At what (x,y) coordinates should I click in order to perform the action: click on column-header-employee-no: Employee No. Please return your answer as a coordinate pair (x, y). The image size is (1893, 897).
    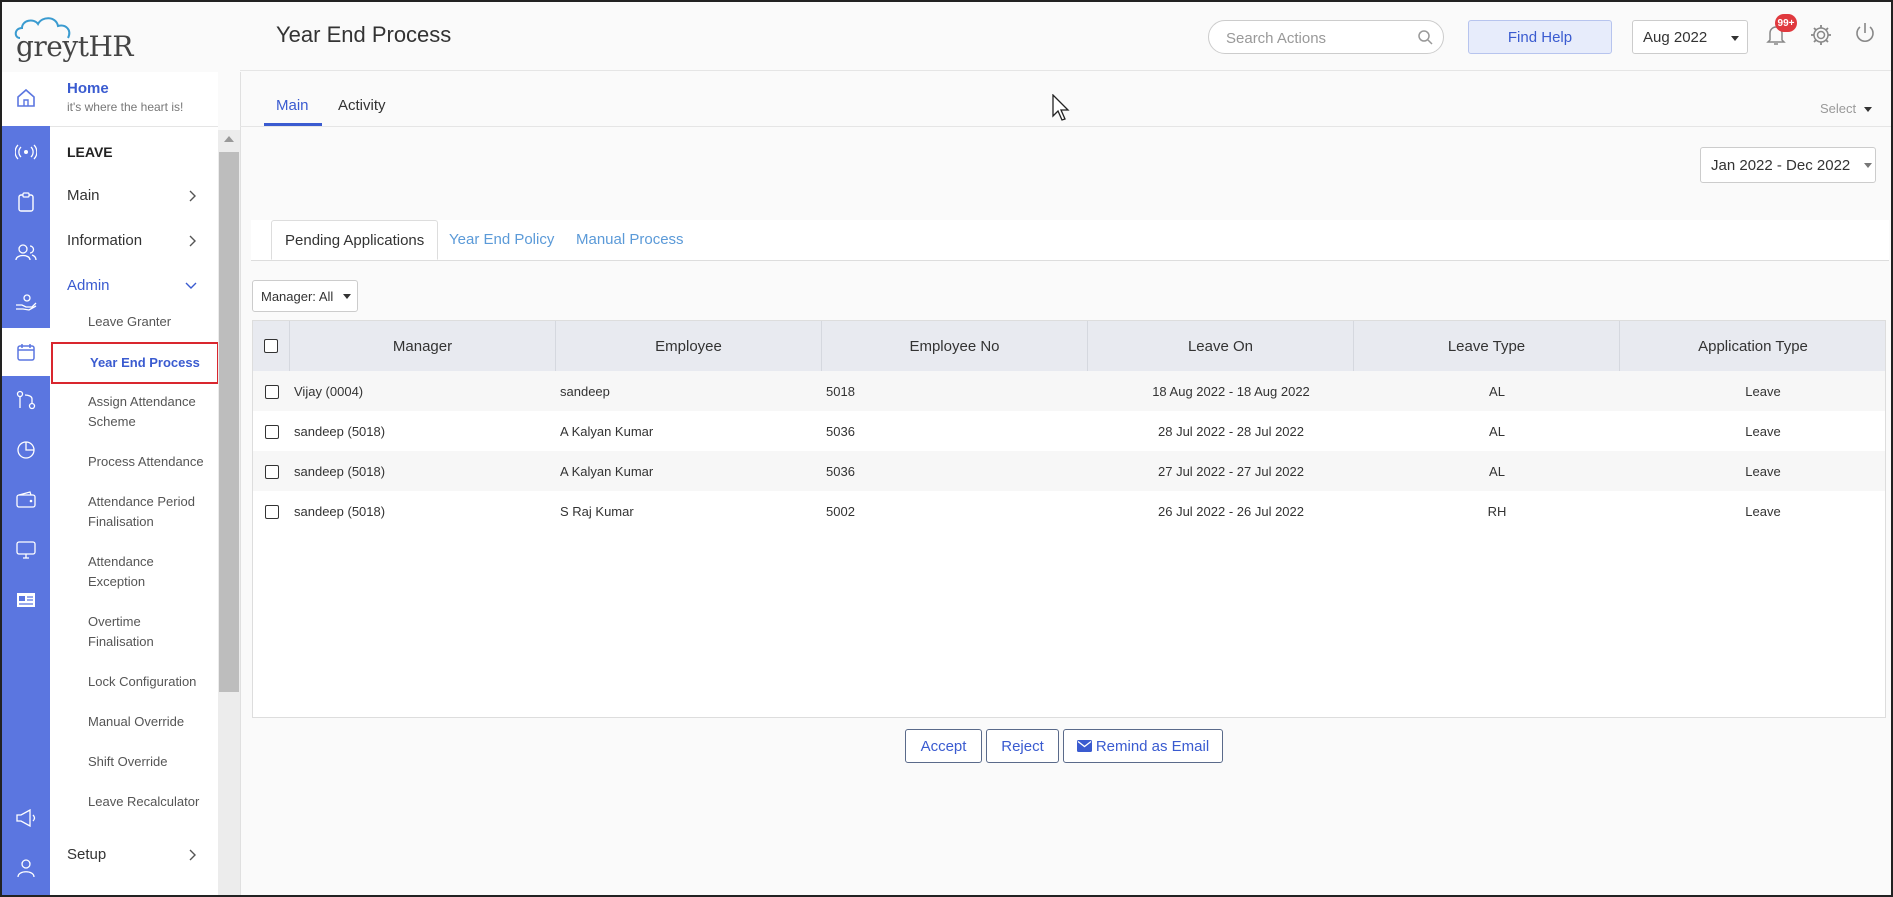
    Looking at the image, I should click on (955, 346).